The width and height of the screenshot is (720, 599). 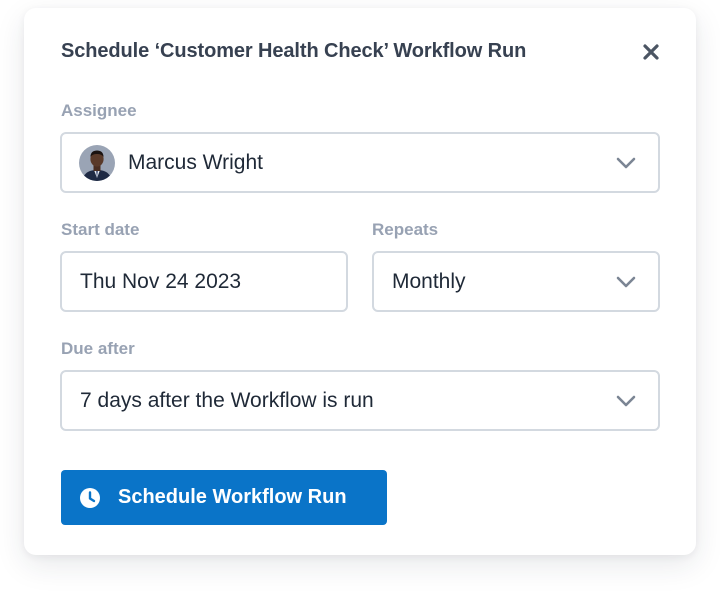 What do you see at coordinates (651, 52) in the screenshot?
I see `close-icon` at bounding box center [651, 52].